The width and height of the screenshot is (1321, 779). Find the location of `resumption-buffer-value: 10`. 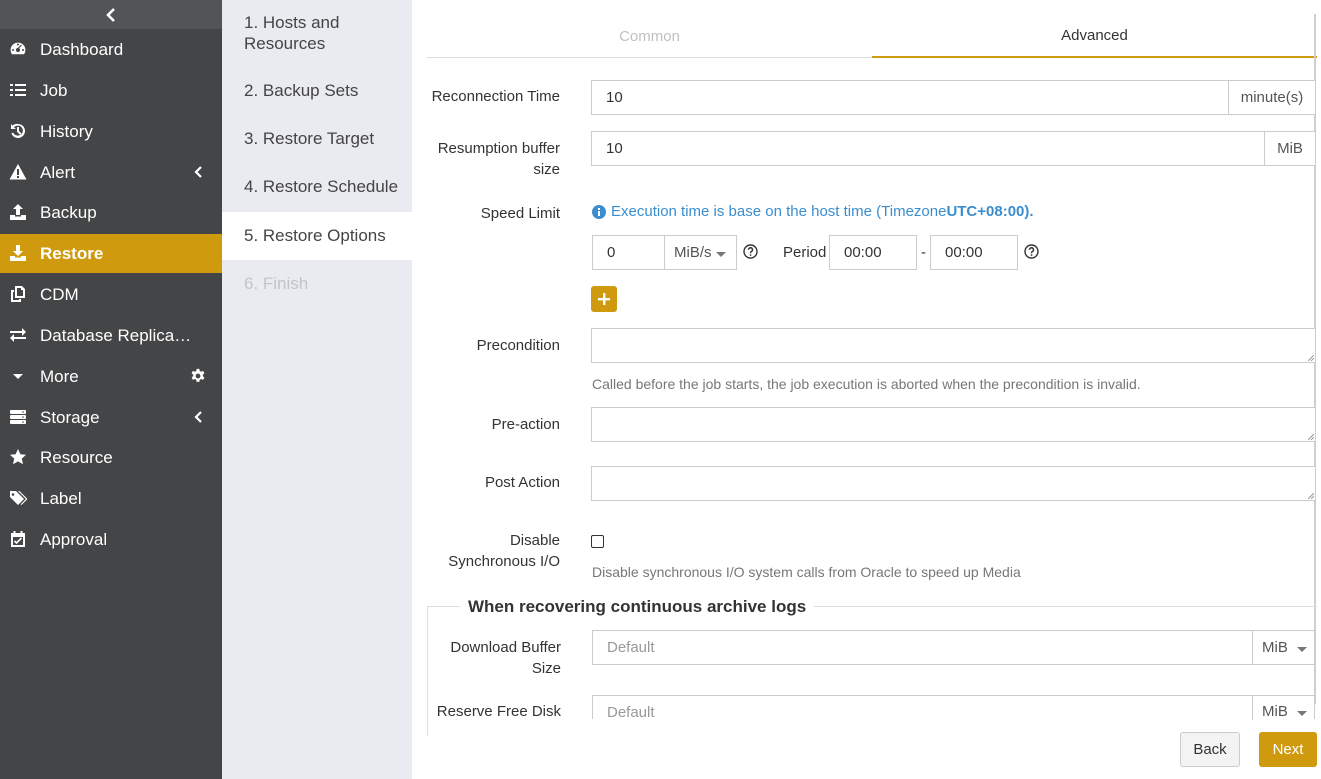

resumption-buffer-value: 10 is located at coordinates (614, 148).